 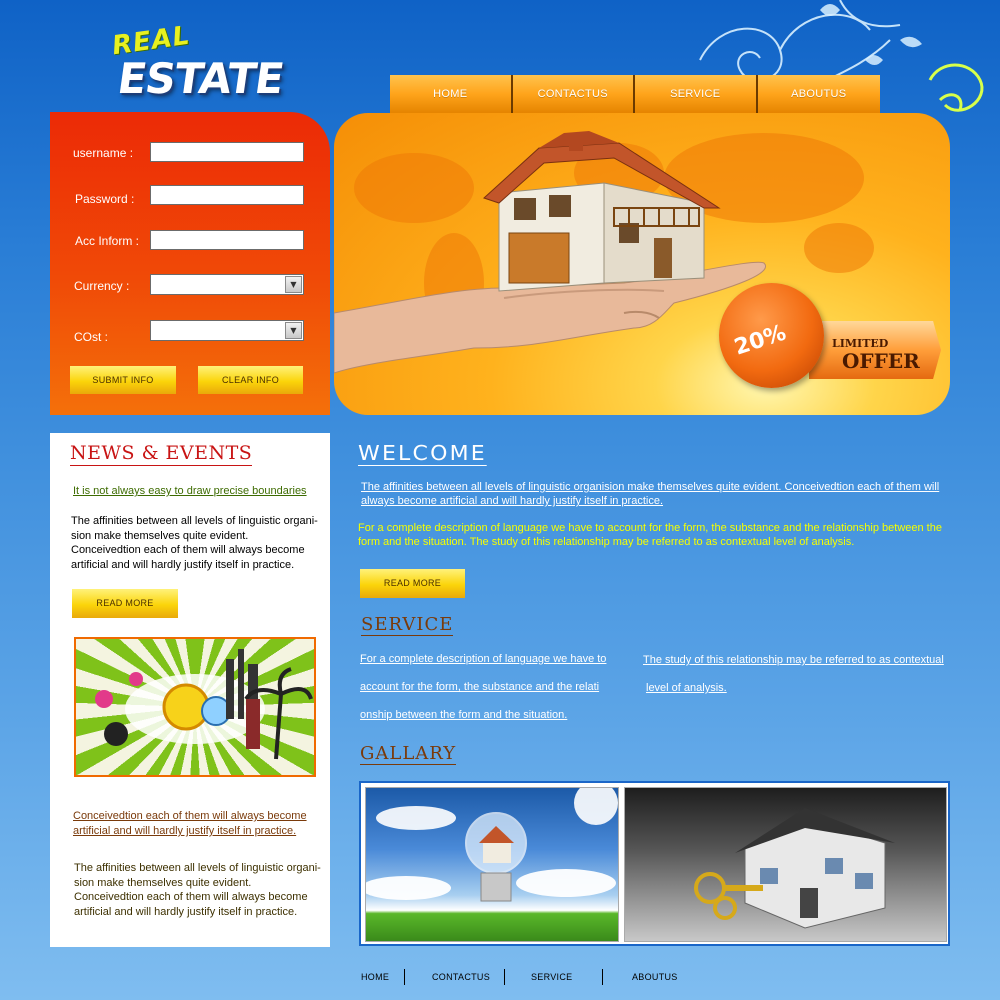 What do you see at coordinates (794, 868) in the screenshot?
I see `house-keys-illustration` at bounding box center [794, 868].